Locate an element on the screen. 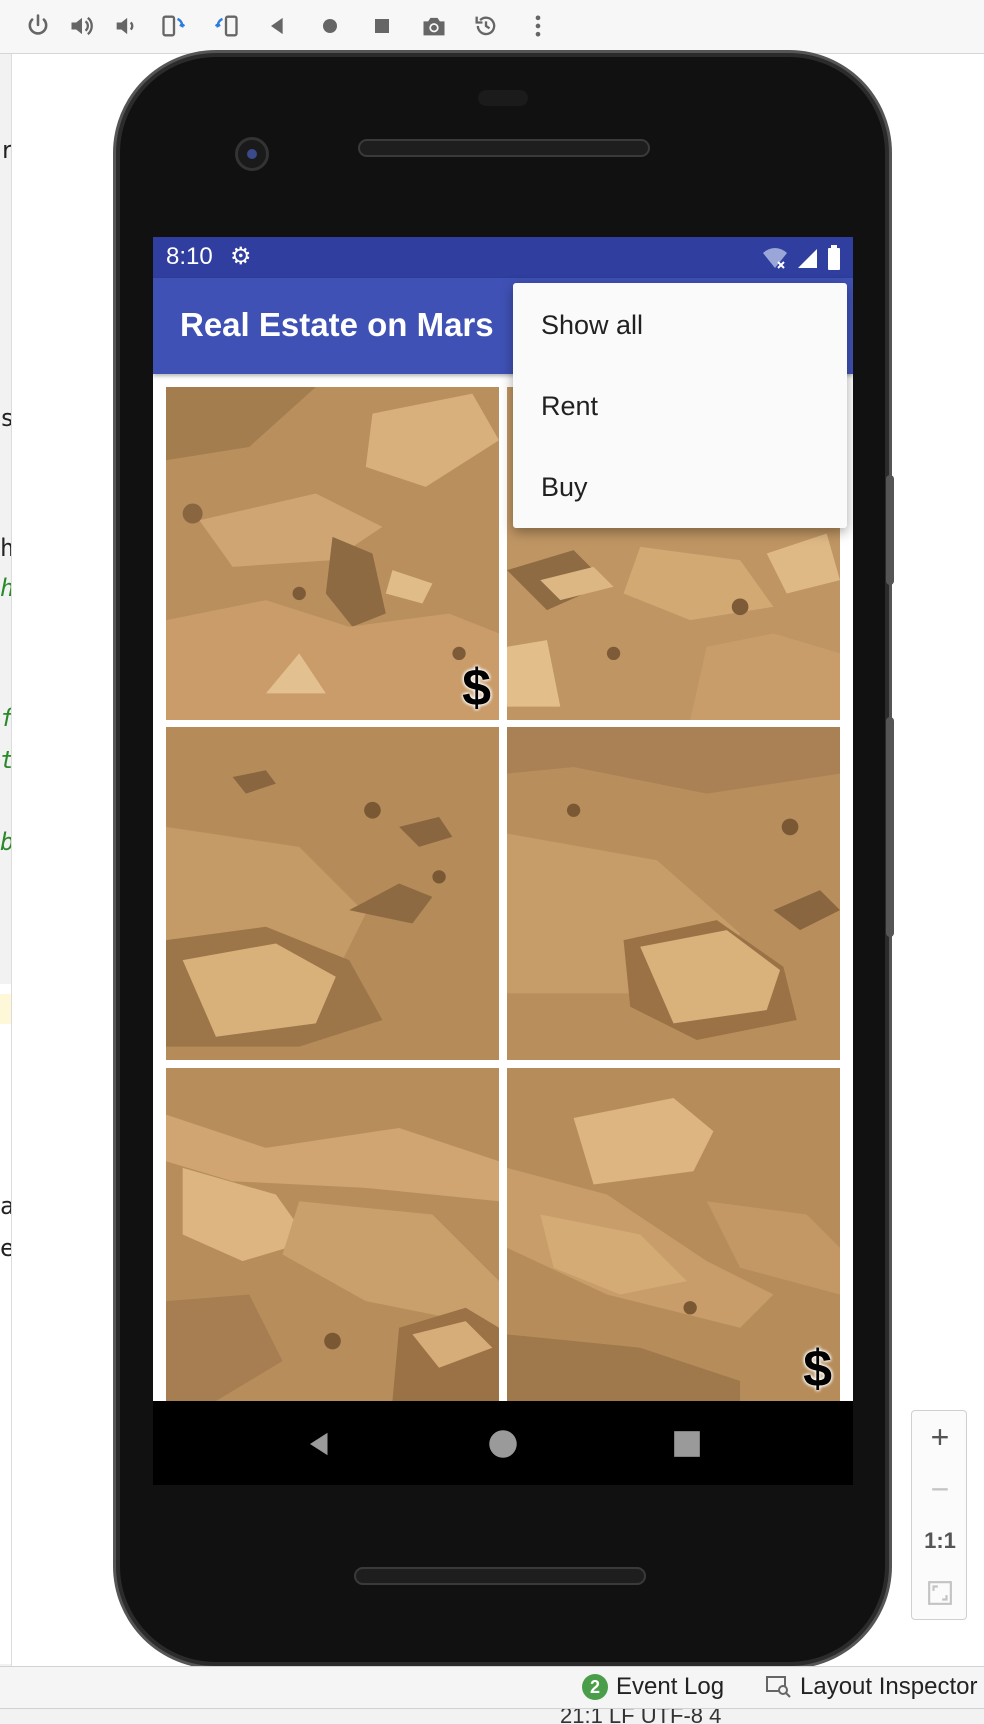  zoom-in-button: + is located at coordinates (940, 1437).